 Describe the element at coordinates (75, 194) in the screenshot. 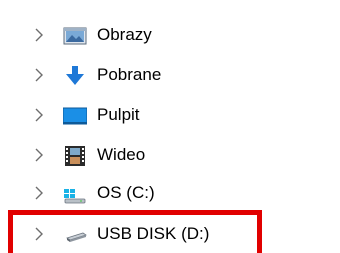

I see `windows-drive-icon` at that location.